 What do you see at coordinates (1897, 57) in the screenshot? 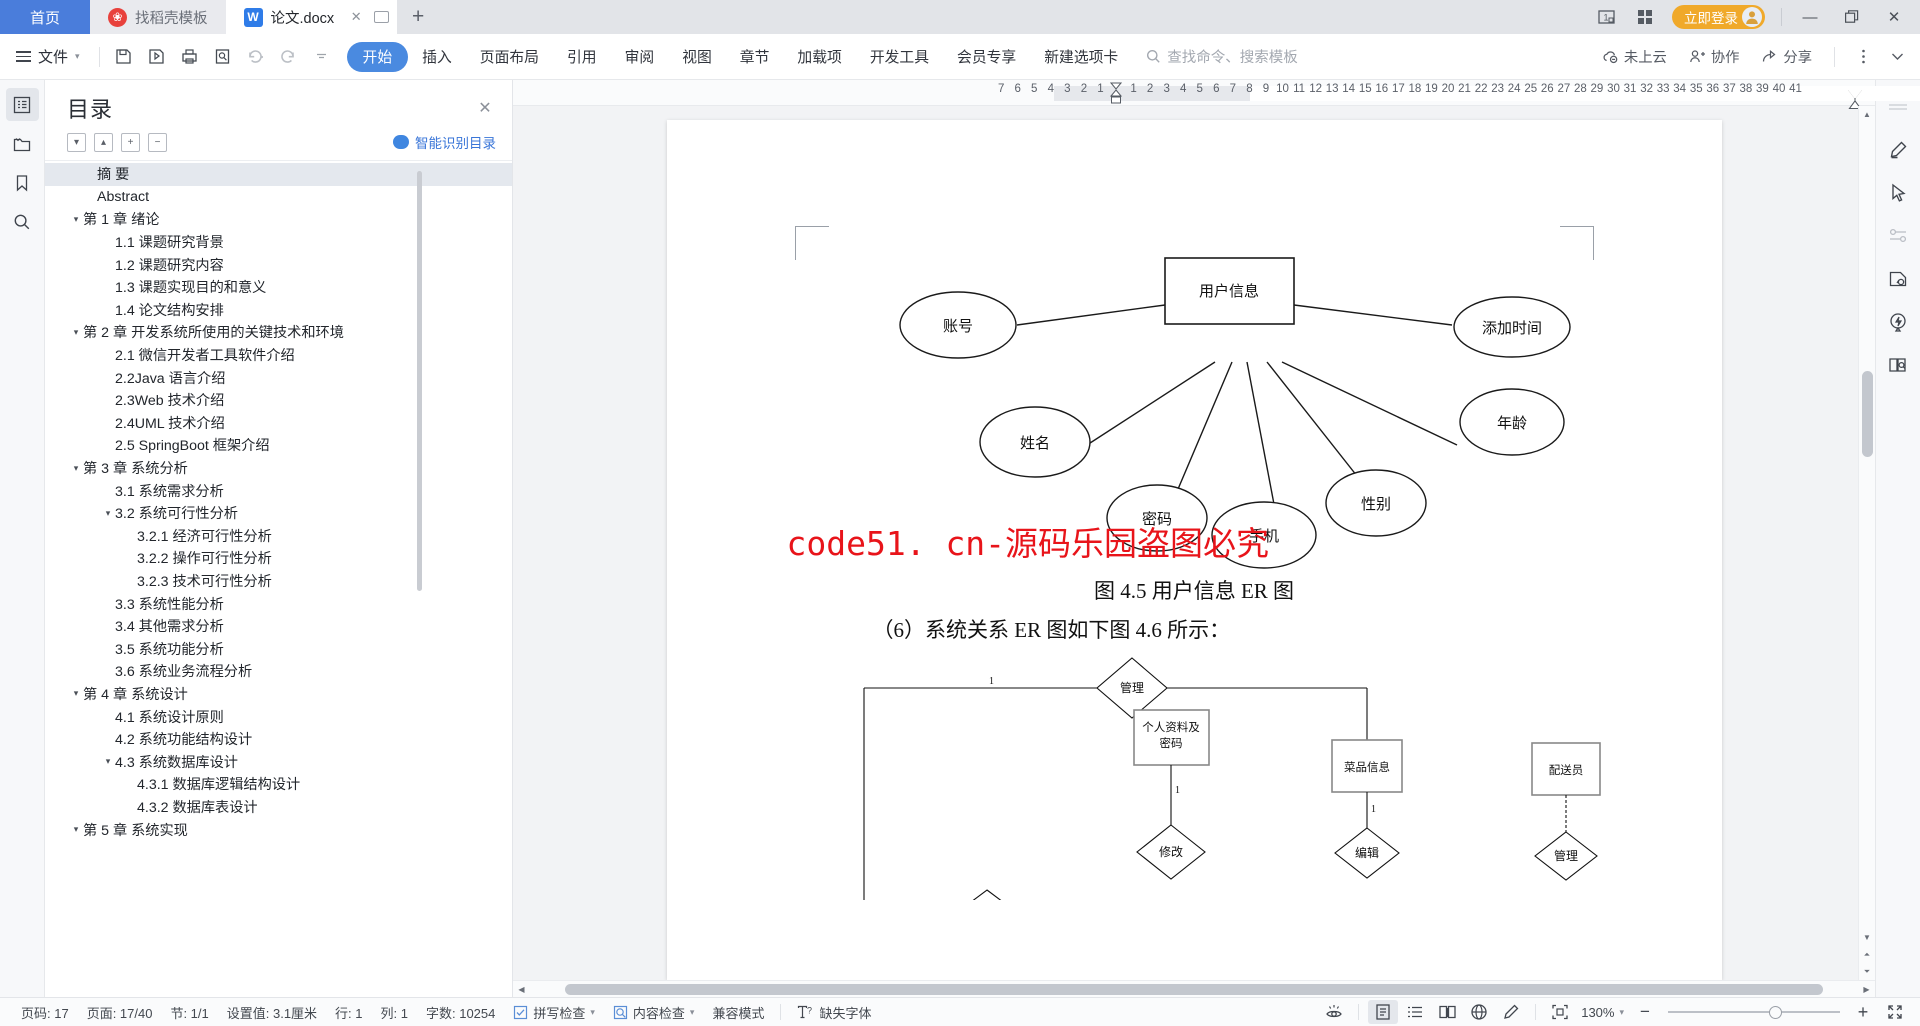
I see `ribbon-collapse-chevron-down-icon` at bounding box center [1897, 57].